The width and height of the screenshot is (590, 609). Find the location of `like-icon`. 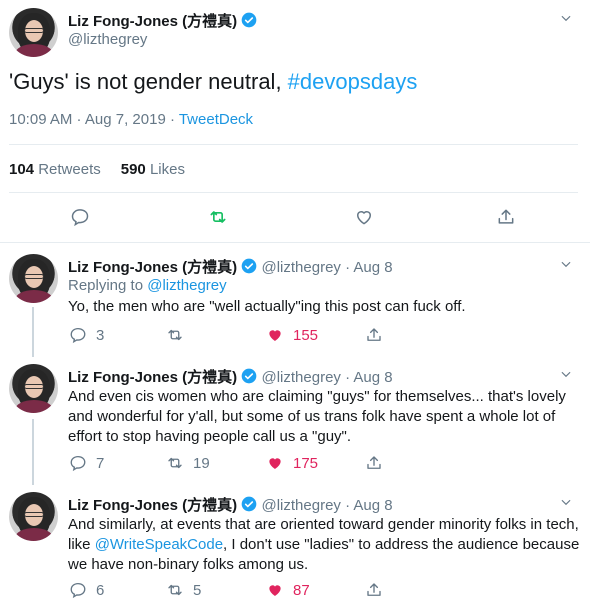

like-icon is located at coordinates (364, 217).